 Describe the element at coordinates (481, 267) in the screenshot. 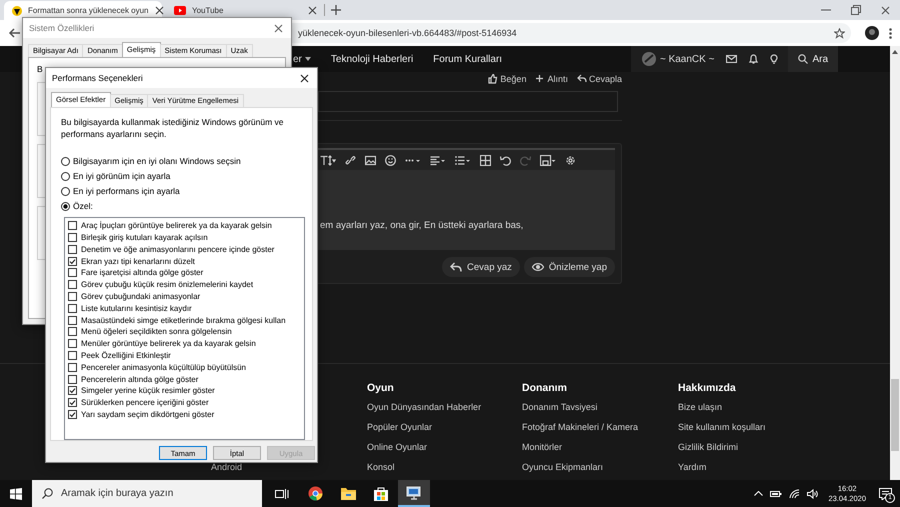

I see `reply-button: Cevap yaz` at that location.